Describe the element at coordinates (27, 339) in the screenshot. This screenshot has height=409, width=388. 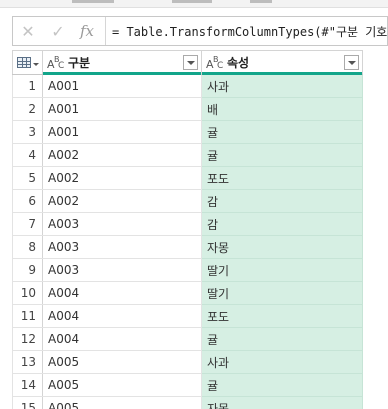
I see `row-number: 12` at that location.